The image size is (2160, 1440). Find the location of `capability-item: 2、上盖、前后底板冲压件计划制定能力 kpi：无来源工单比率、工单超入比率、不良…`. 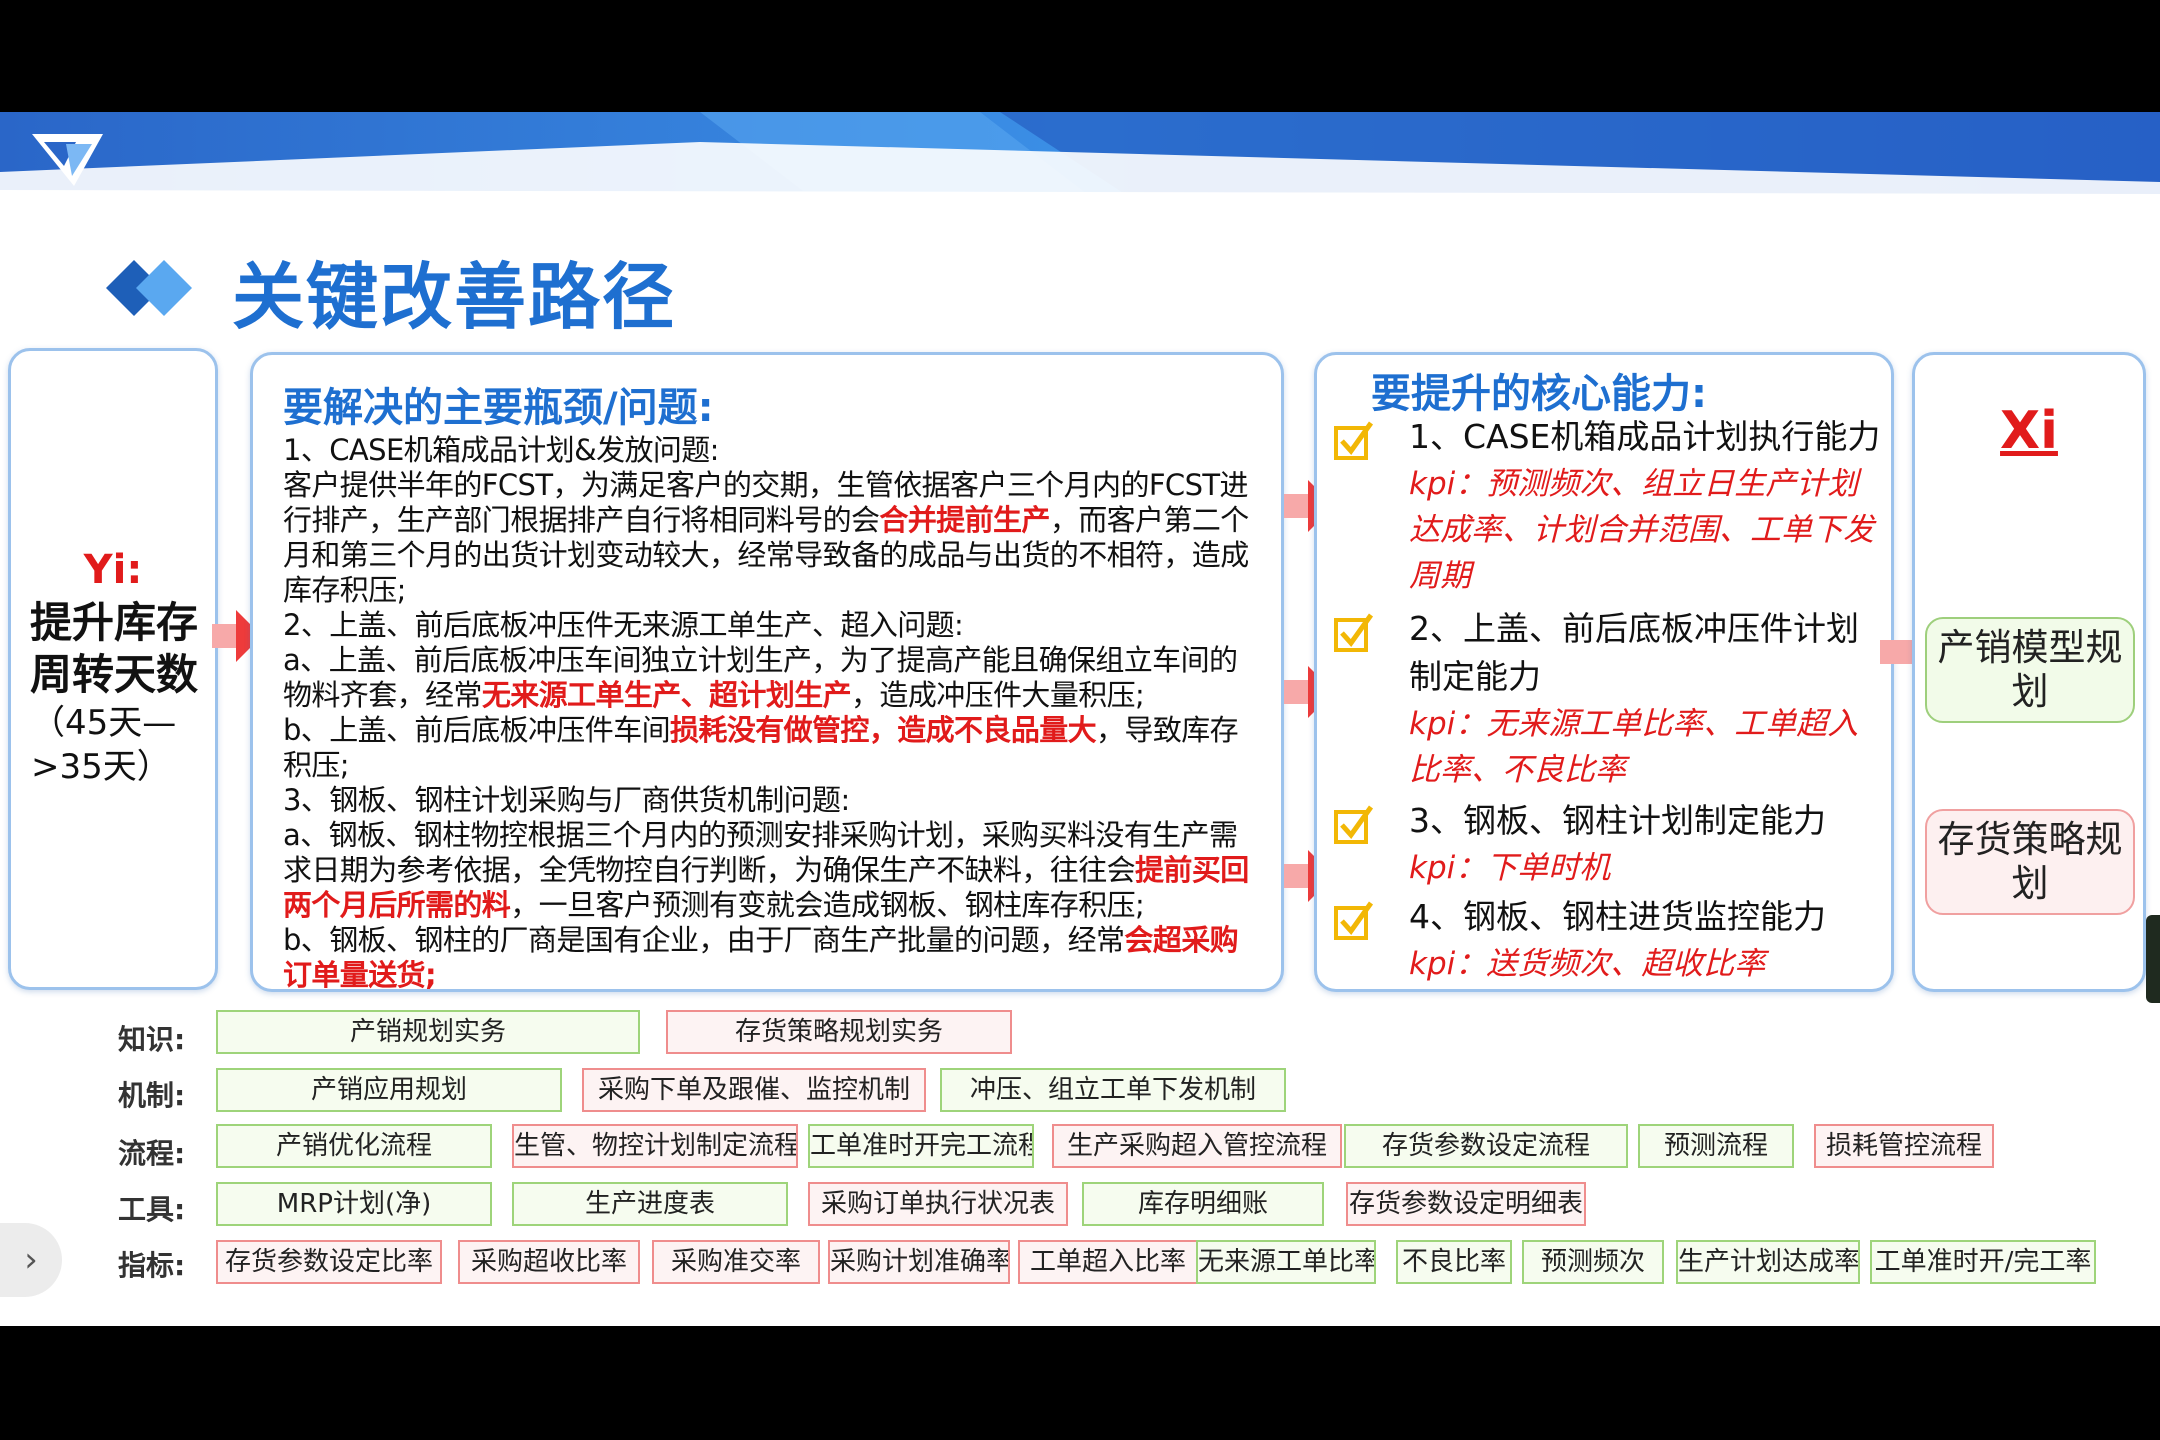

capability-item: 2、上盖、前后底板冲压件计划制定能力 kpi：无来源工单比率、工单超入比率、不良… is located at coordinates (1606, 699).